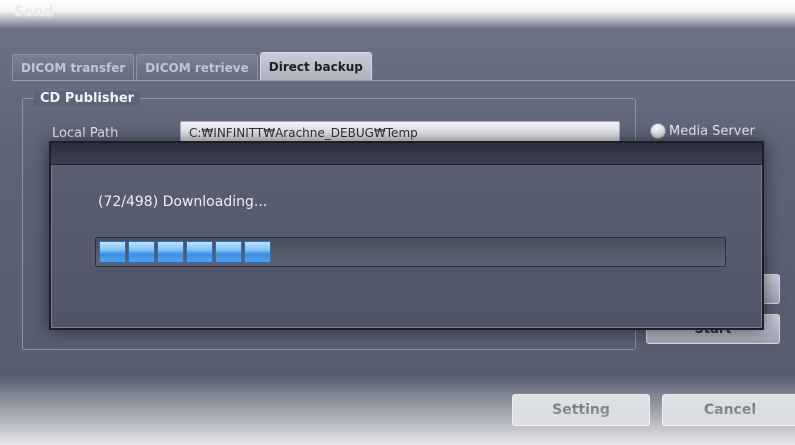 Image resolution: width=795 pixels, height=445 pixels. Describe the element at coordinates (197, 67) in the screenshot. I see `tab-dicom-retrieve: DICOM retrieve` at that location.